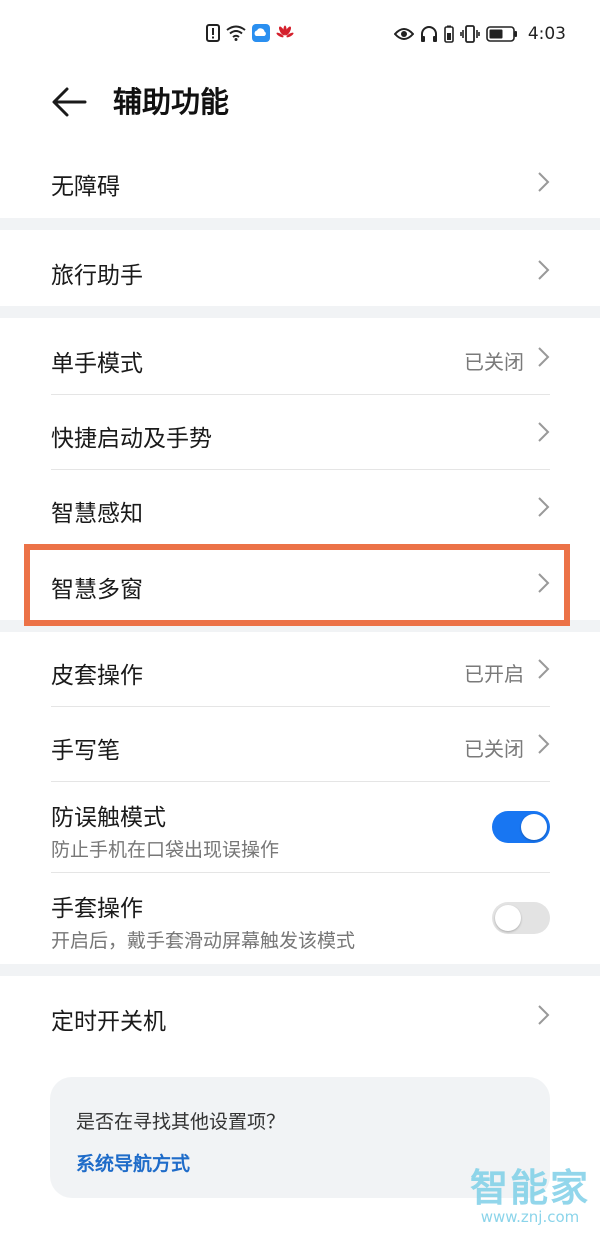 This screenshot has height=1237, width=600. What do you see at coordinates (300, 669) in the screenshot?
I see `row-cover-operation: 皮套操作 已开启` at bounding box center [300, 669].